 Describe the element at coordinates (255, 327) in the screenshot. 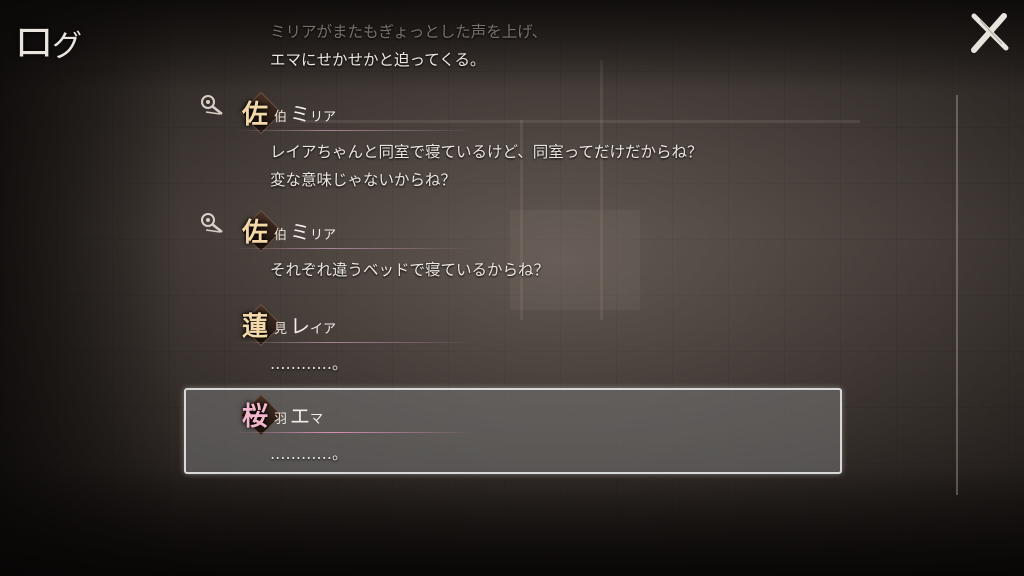

I see `surname-kanji: 蓮` at that location.